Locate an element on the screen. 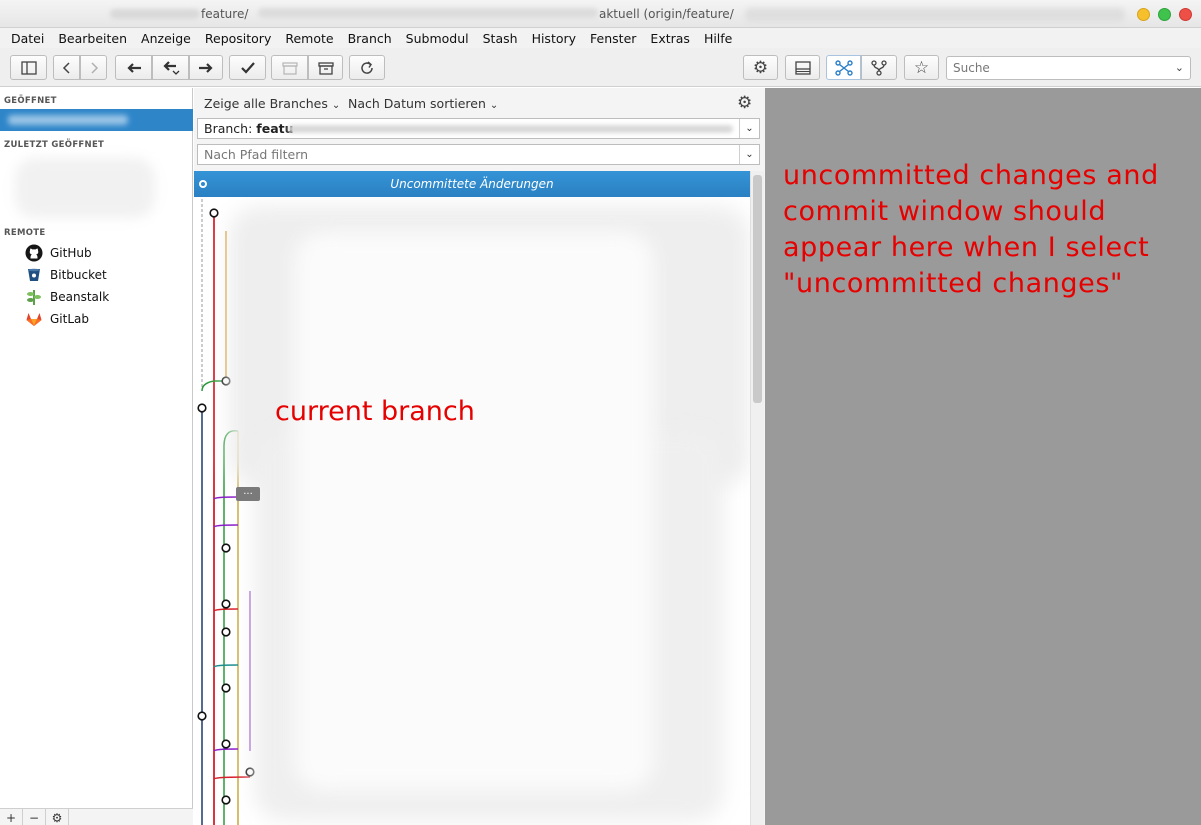 Image resolution: width=1201 pixels, height=825 pixels. layout-button is located at coordinates (802, 67).